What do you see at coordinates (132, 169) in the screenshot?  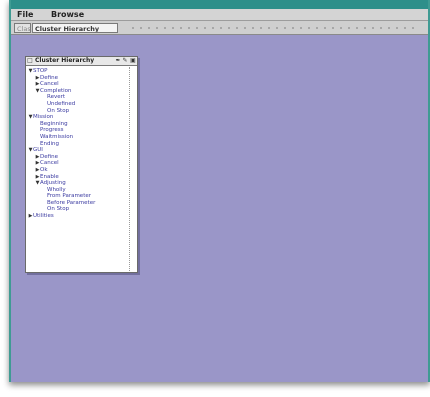 I see `tree-scrollbar` at bounding box center [132, 169].